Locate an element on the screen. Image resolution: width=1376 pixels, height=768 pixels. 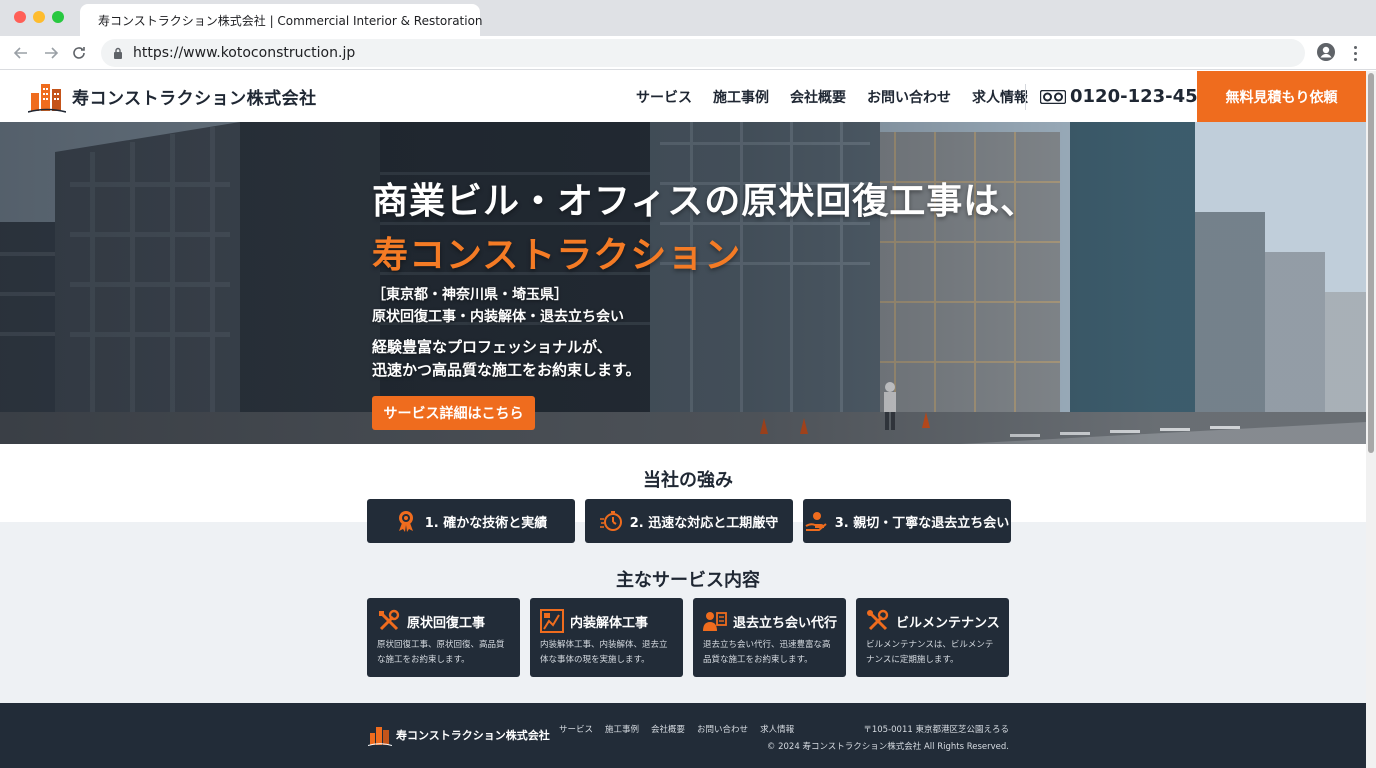
footer-nav-works: 施工事例 is located at coordinates (622, 729).